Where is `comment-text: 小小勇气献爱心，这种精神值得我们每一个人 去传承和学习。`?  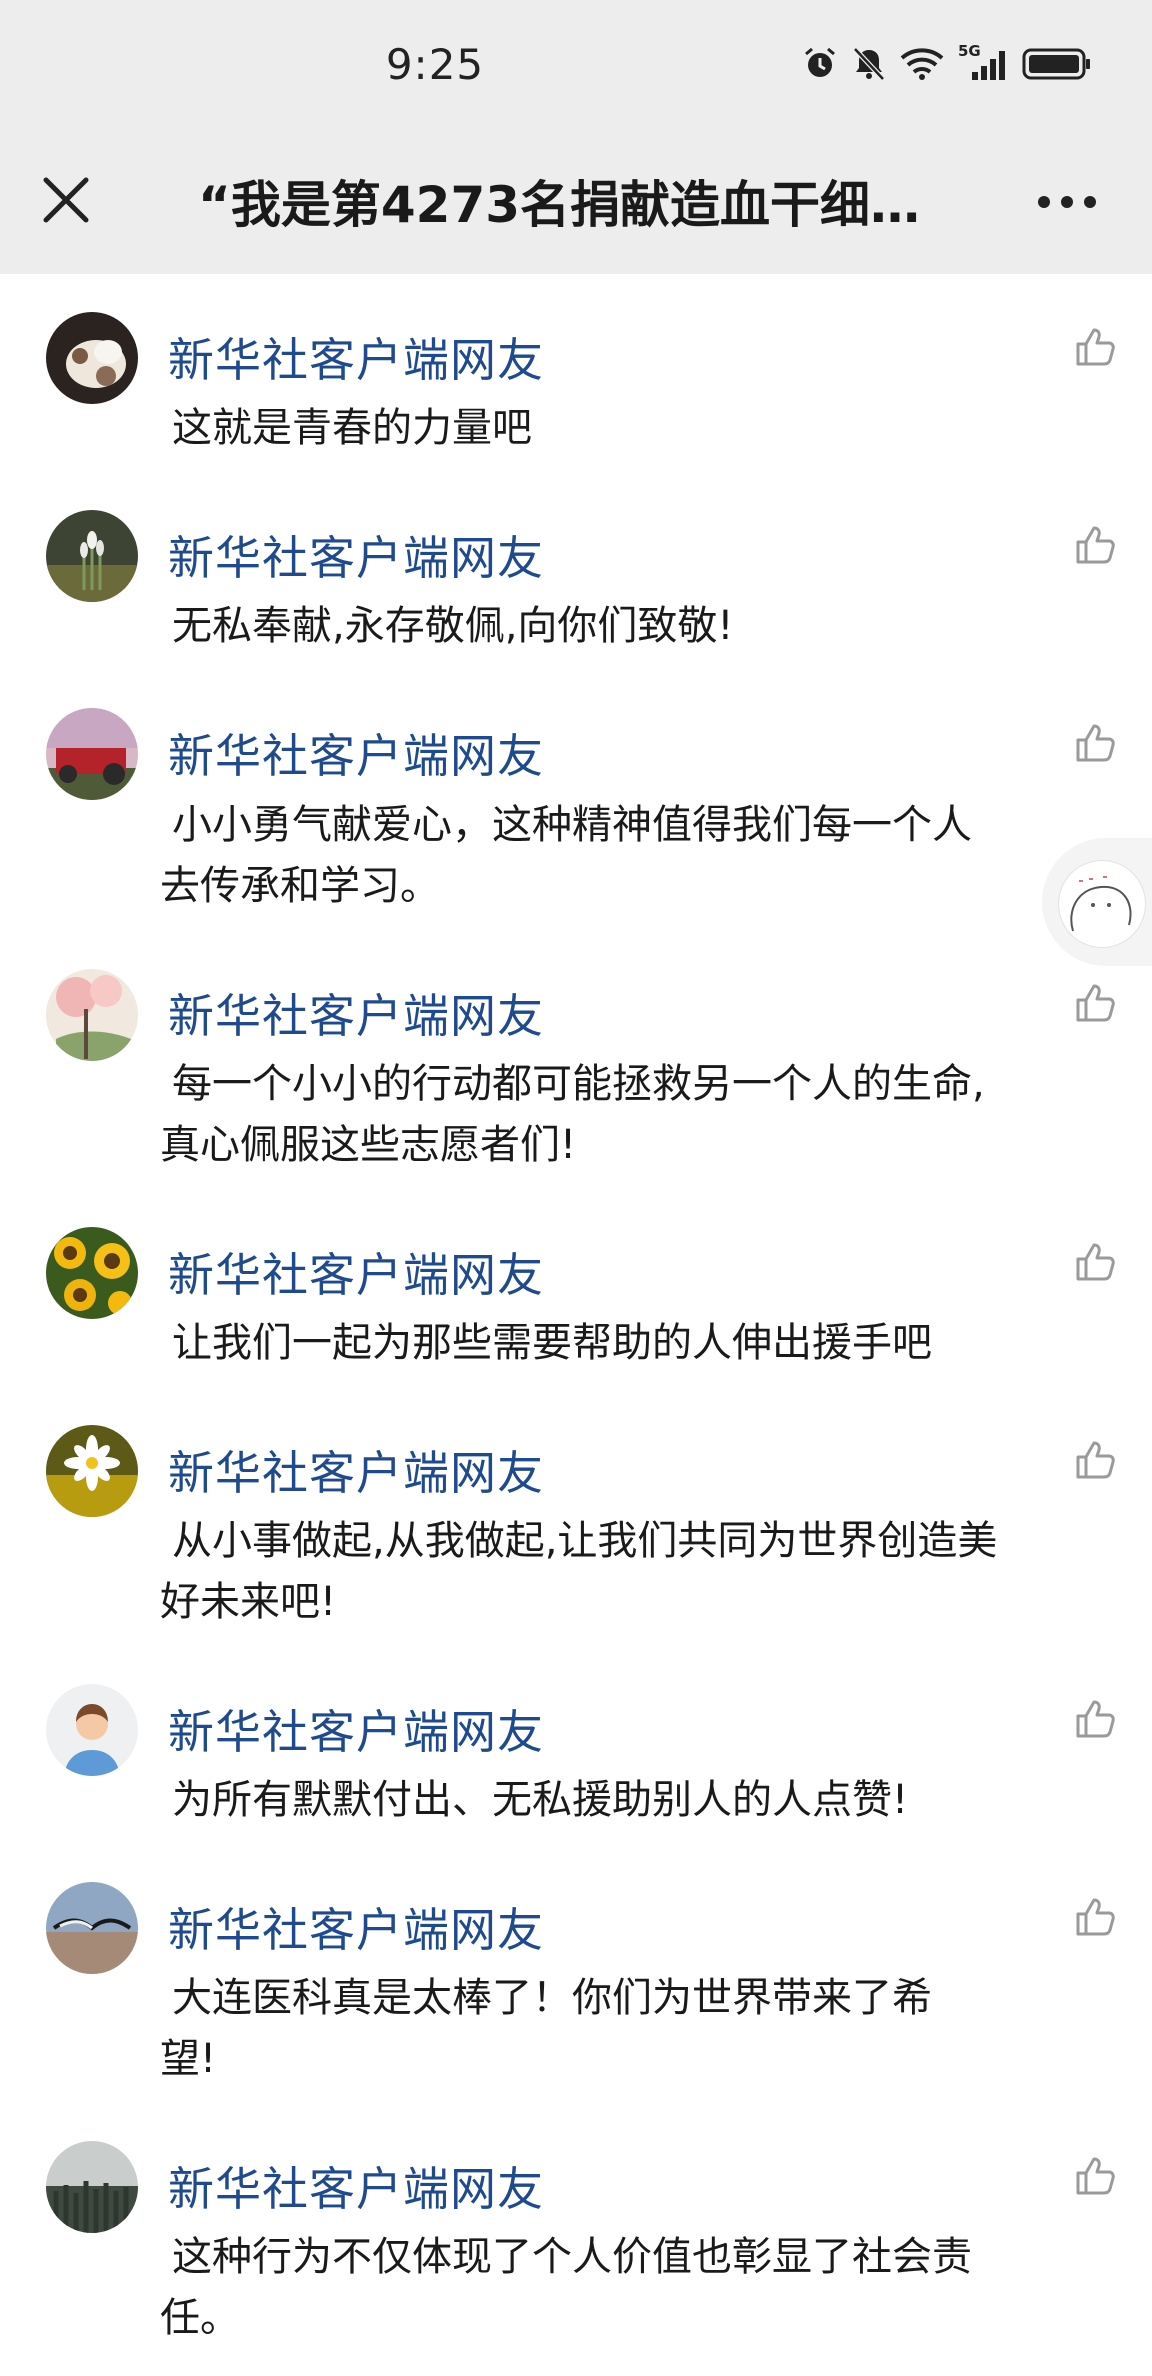 comment-text: 小小勇气献爱心，这种精神值得我们每一个人 去传承和学习。 is located at coordinates (606, 856).